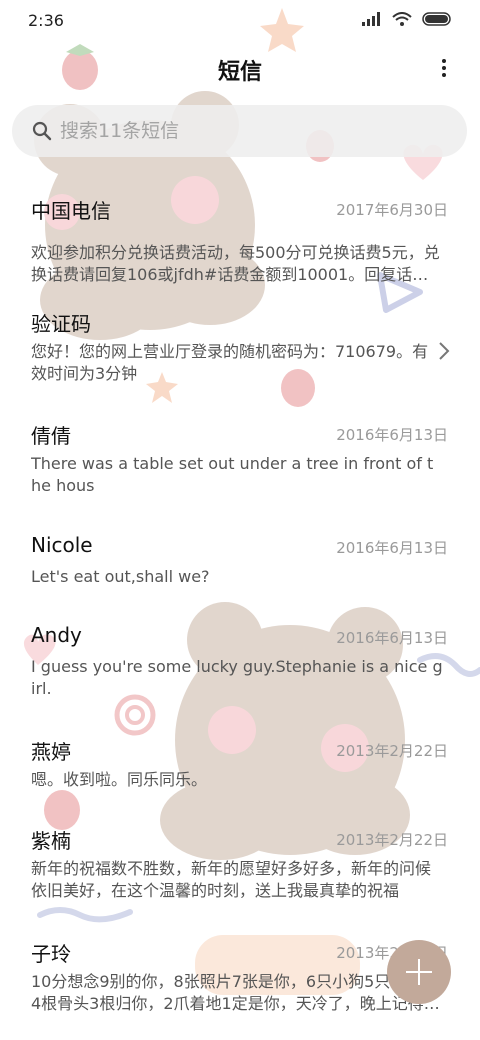 This screenshot has height=1040, width=480. I want to click on message-sender: 子玲, so click(51, 954).